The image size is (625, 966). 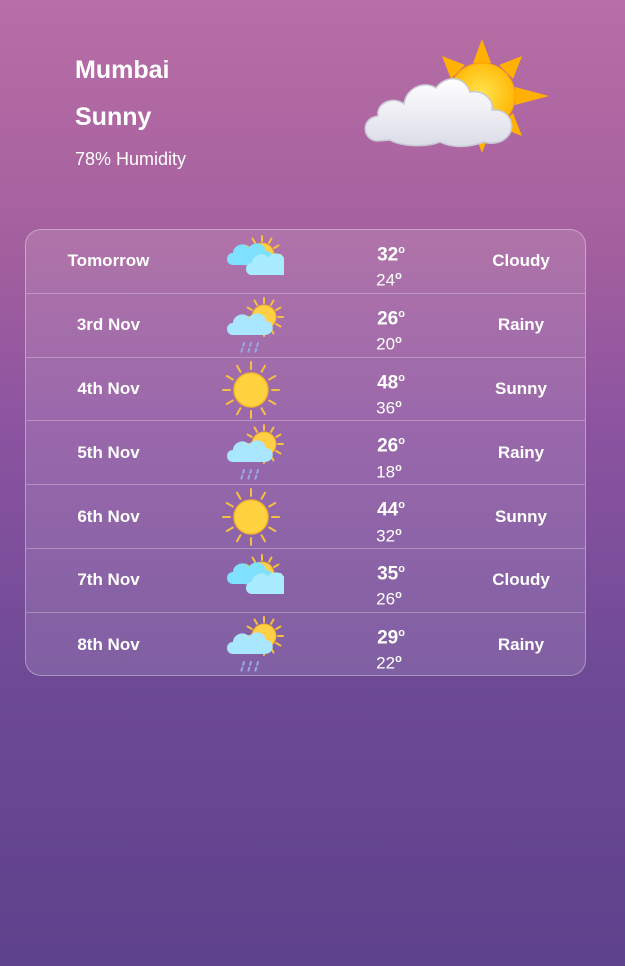 I want to click on forecast-low: 36o, so click(x=389, y=407).